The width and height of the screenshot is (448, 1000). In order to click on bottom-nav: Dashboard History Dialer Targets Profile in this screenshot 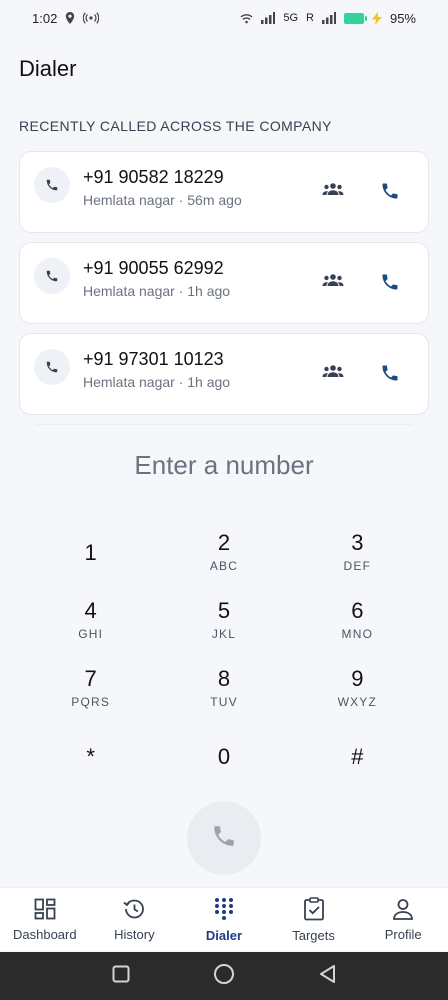, I will do `click(224, 919)`.